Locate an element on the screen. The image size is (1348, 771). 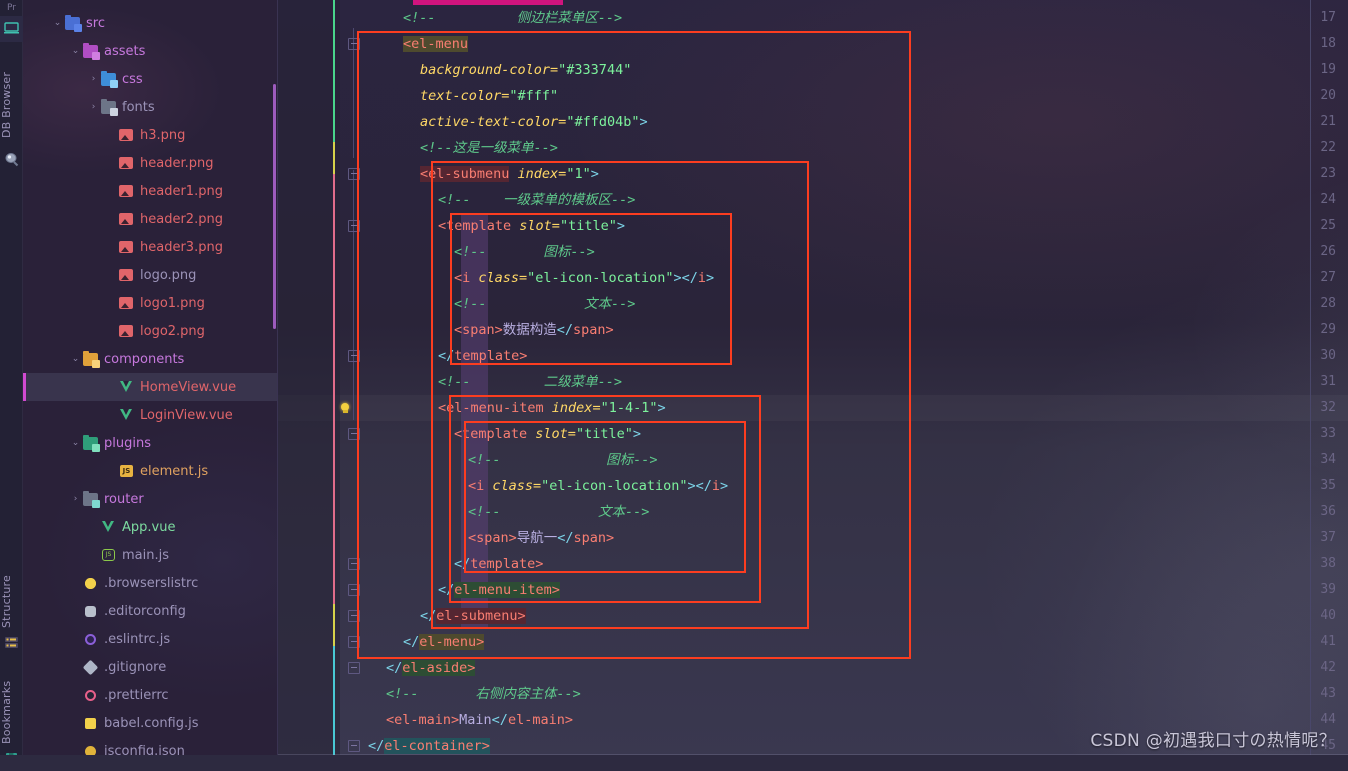
line-number: 36 is located at coordinates (1328, 511).